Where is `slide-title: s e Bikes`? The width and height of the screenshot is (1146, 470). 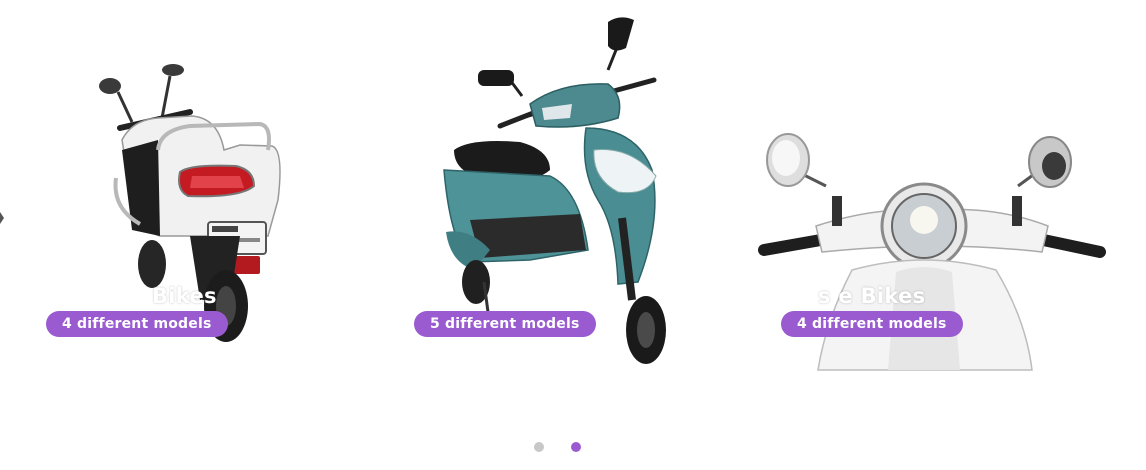 slide-title: s e Bikes is located at coordinates (872, 296).